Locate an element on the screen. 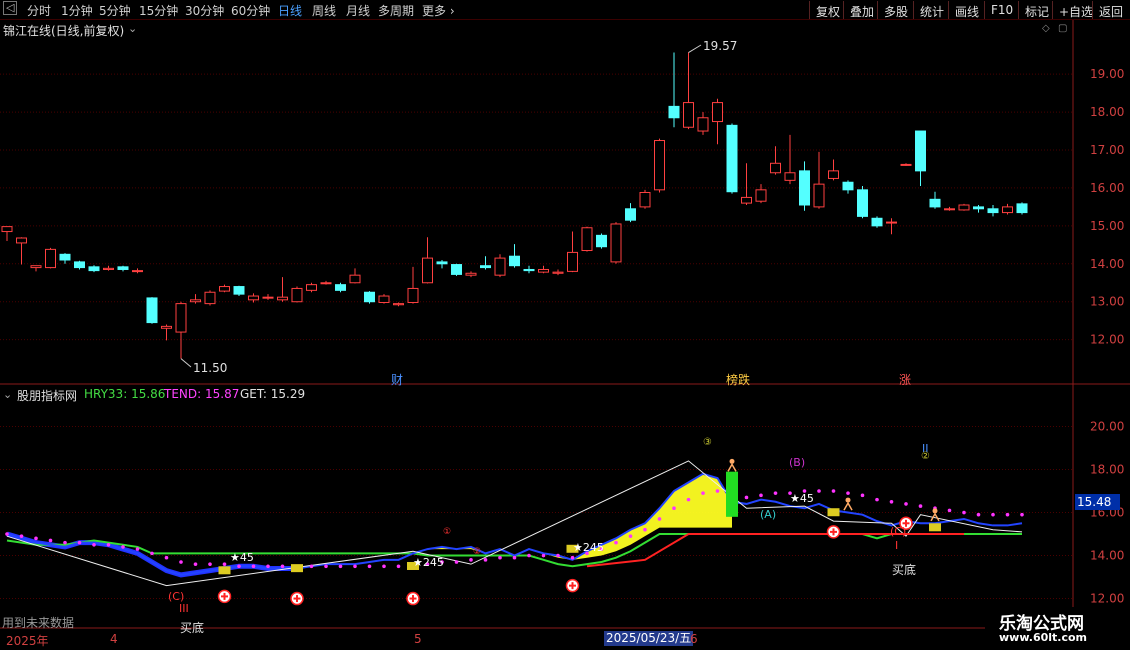  yellow-signal-block is located at coordinates (935, 527).